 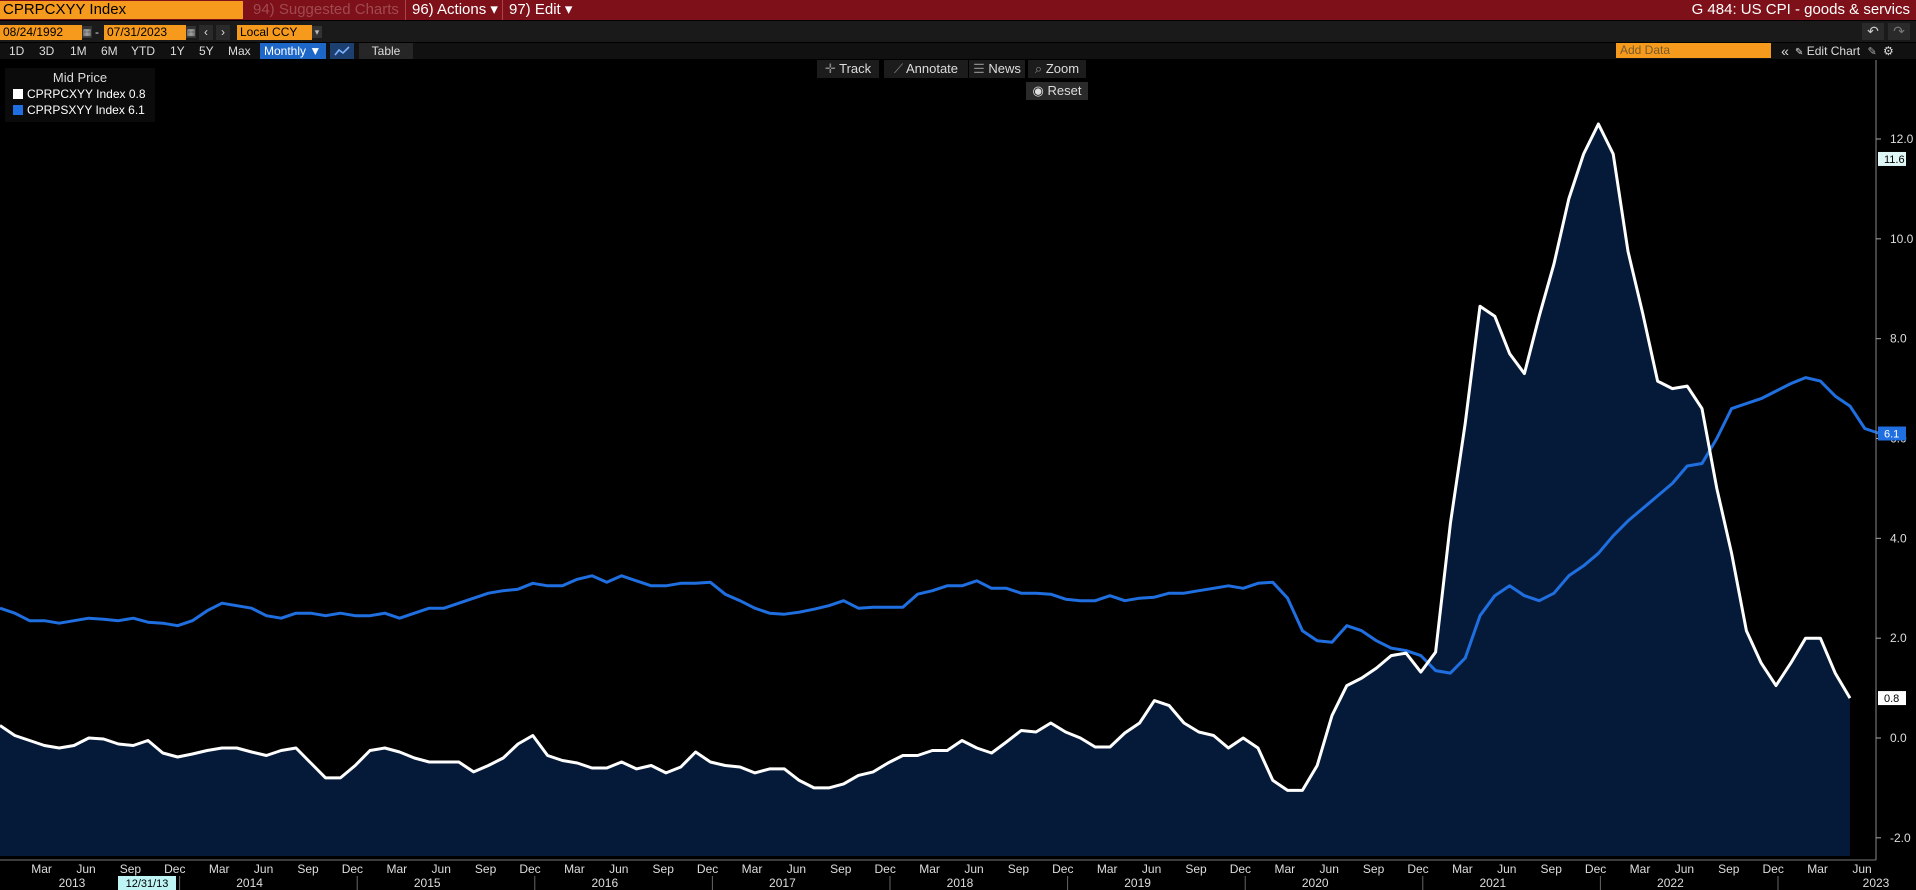 I want to click on range-1d: 1D, so click(x=16, y=51).